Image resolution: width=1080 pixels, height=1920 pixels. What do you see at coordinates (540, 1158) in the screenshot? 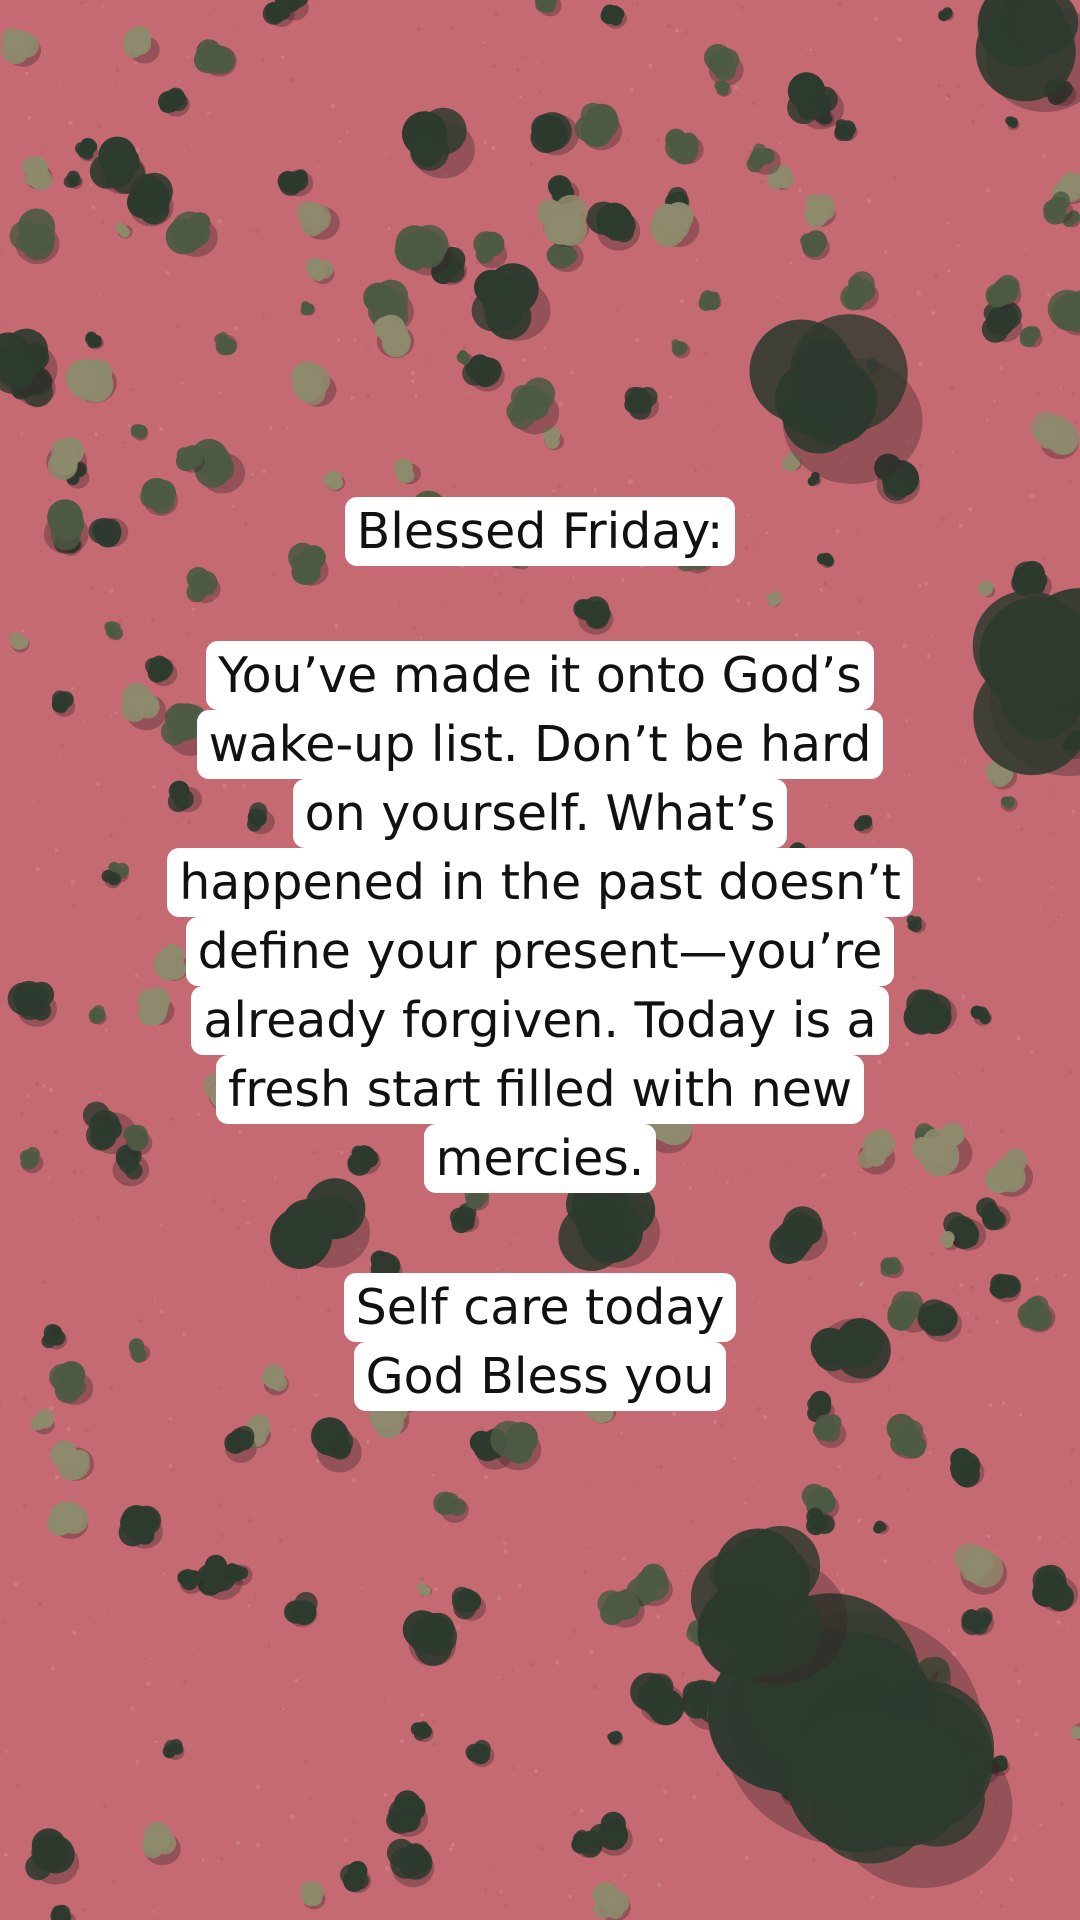
I see `caption-line: mercies.` at bounding box center [540, 1158].